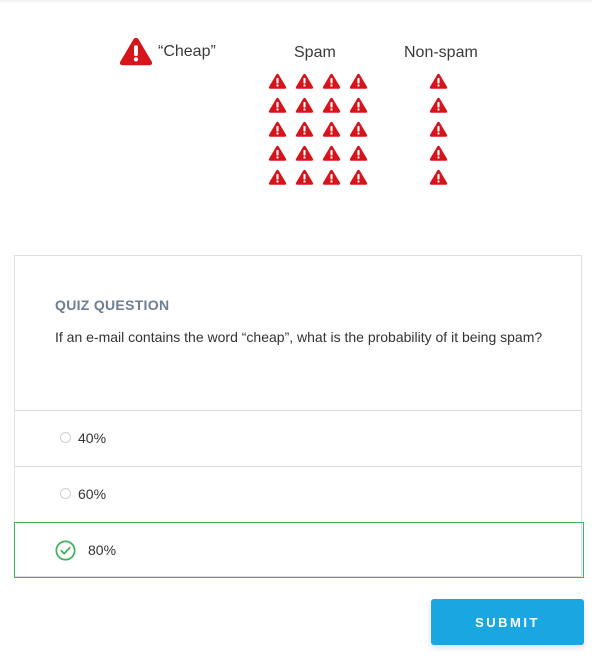  What do you see at coordinates (315, 52) in the screenshot?
I see `spam-column-title: Spam` at bounding box center [315, 52].